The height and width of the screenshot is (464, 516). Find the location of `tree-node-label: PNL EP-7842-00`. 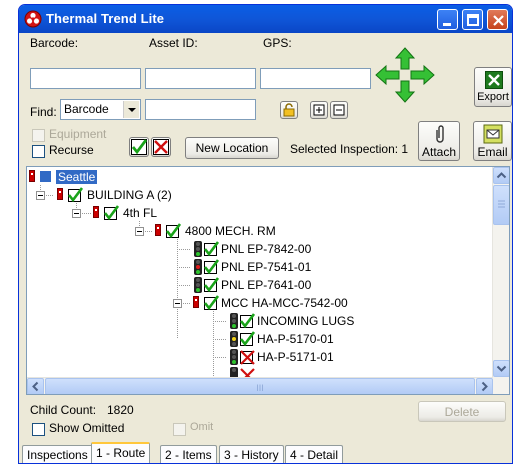

tree-node-label: PNL EP-7842-00 is located at coordinates (266, 249).